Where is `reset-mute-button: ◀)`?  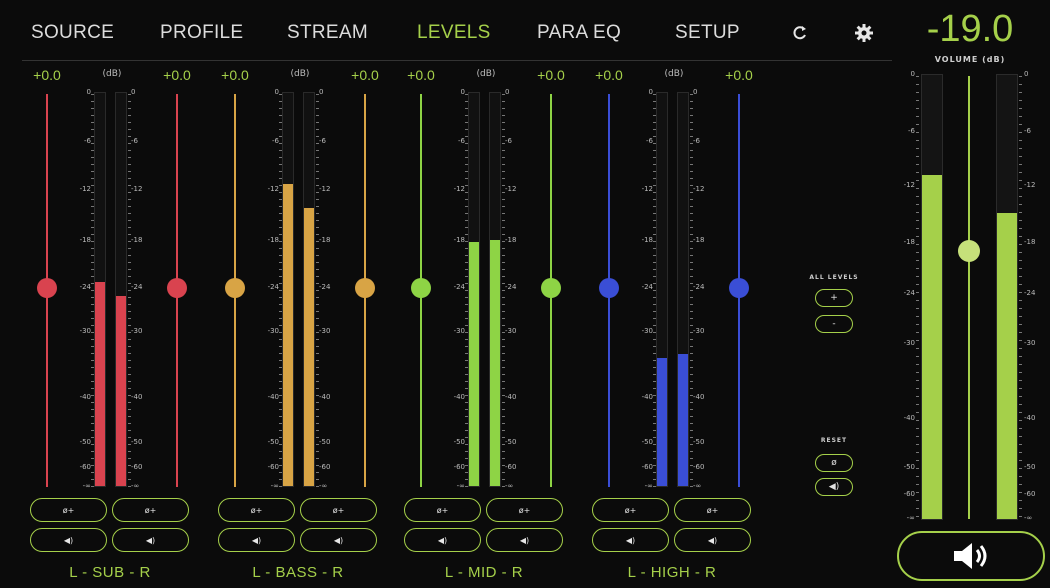 reset-mute-button: ◀) is located at coordinates (834, 487).